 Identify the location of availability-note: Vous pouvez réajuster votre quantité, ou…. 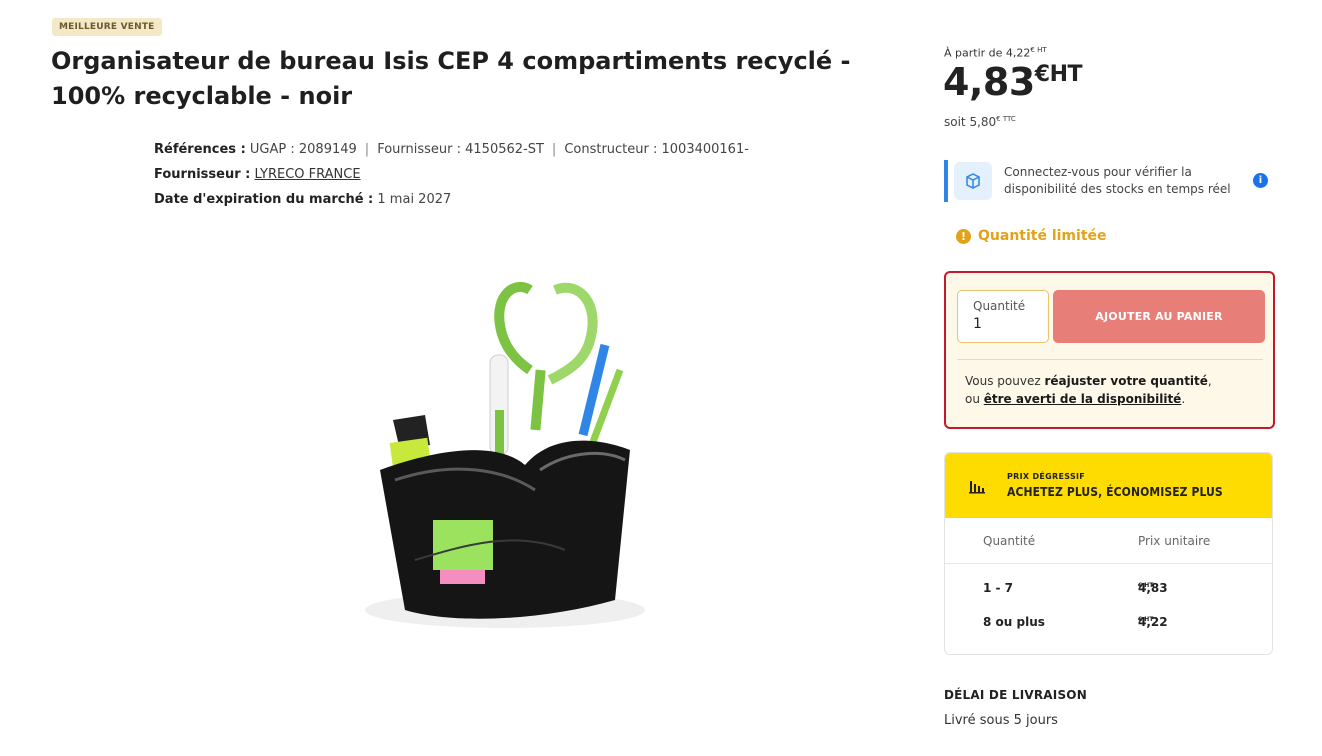
(1088, 390).